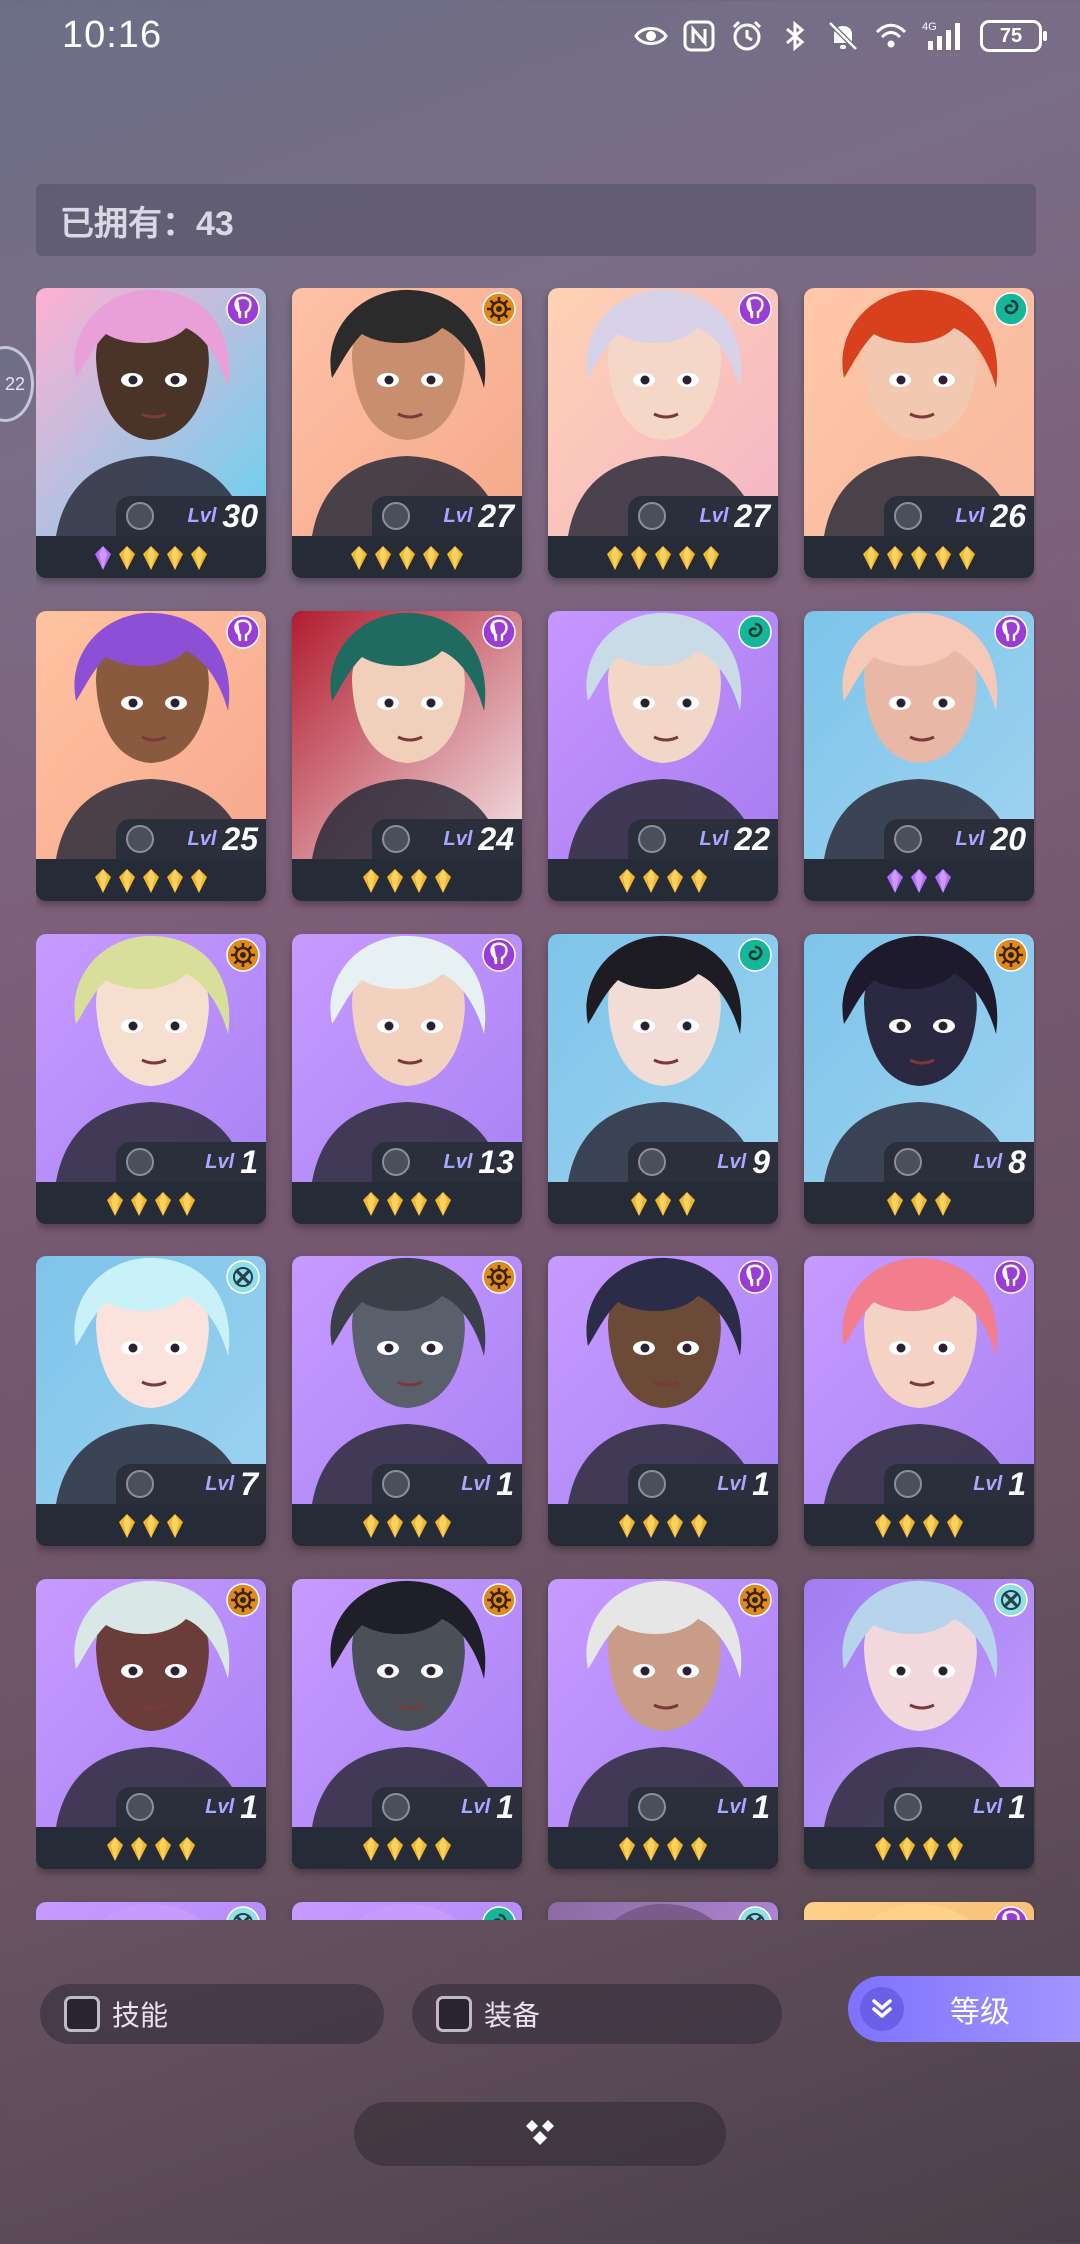 This screenshot has width=1080, height=2244. Describe the element at coordinates (843, 36) in the screenshot. I see `mute-icon` at that location.